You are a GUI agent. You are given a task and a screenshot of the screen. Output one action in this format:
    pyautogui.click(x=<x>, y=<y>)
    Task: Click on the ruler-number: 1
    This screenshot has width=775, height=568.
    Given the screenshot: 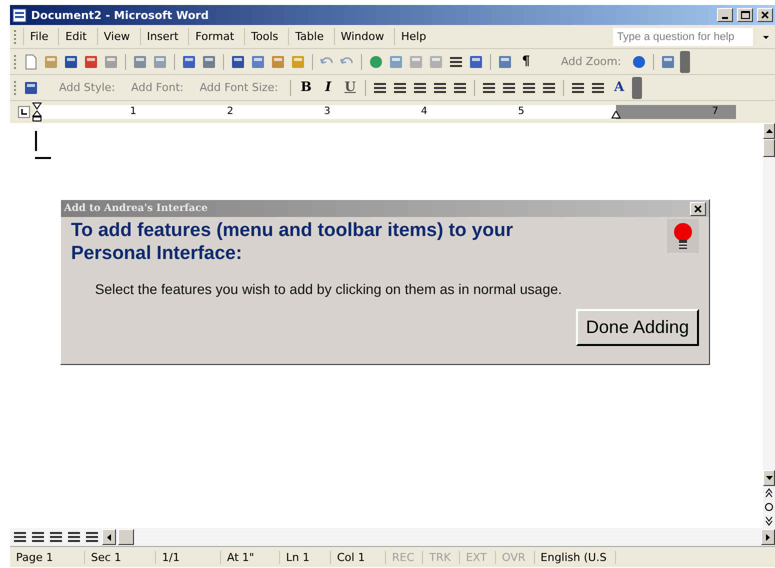 What is the action you would take?
    pyautogui.click(x=133, y=112)
    